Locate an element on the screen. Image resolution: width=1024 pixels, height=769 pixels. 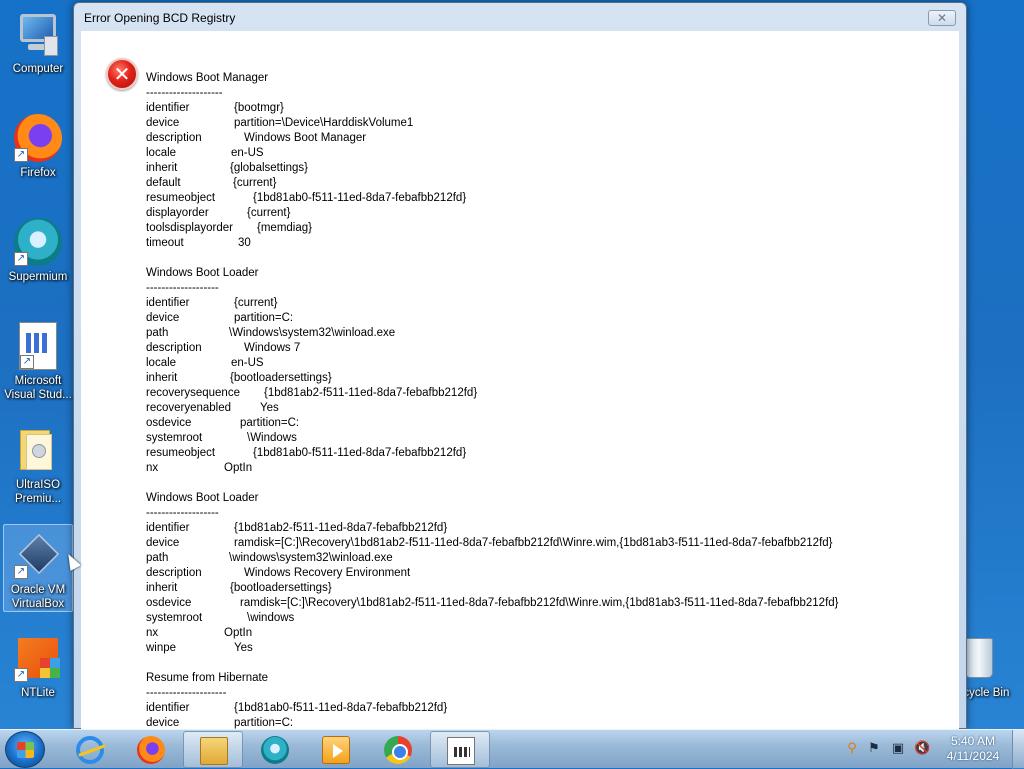
message-value: Windows 7 is located at coordinates (272, 348).